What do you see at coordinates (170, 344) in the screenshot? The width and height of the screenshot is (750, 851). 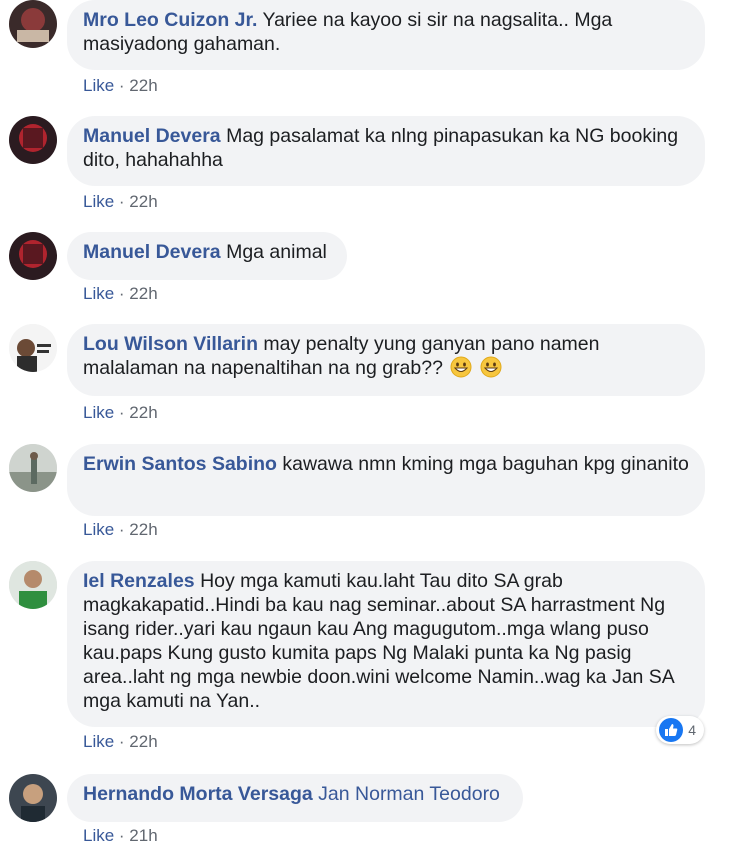 I see `comment-author: Lou Wilson Villarin` at bounding box center [170, 344].